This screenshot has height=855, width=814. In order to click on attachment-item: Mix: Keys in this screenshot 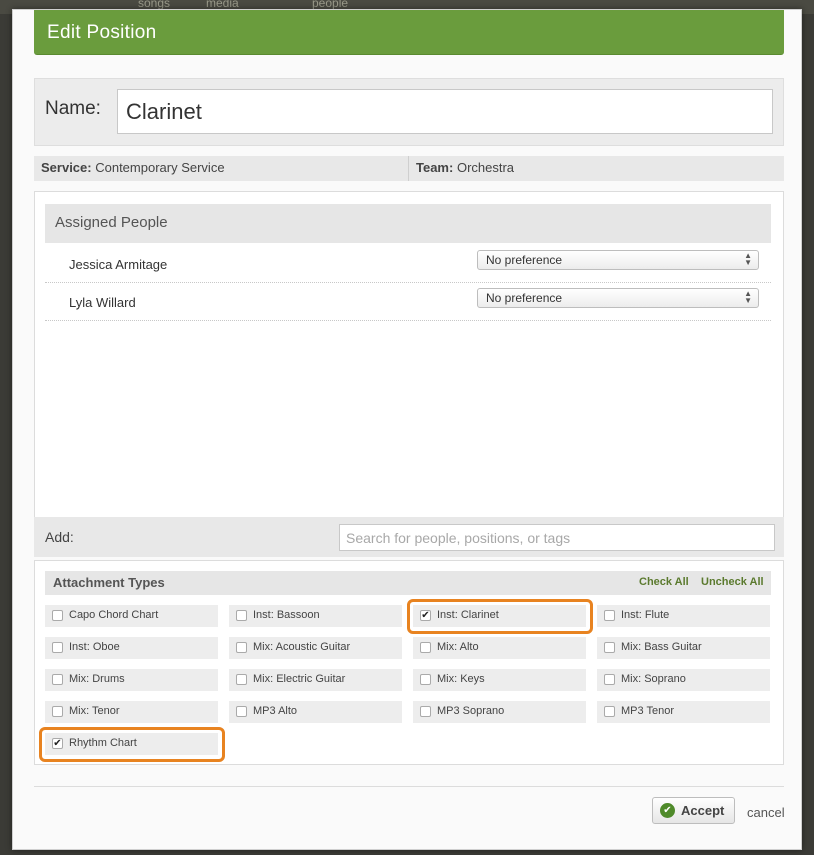, I will do `click(499, 680)`.